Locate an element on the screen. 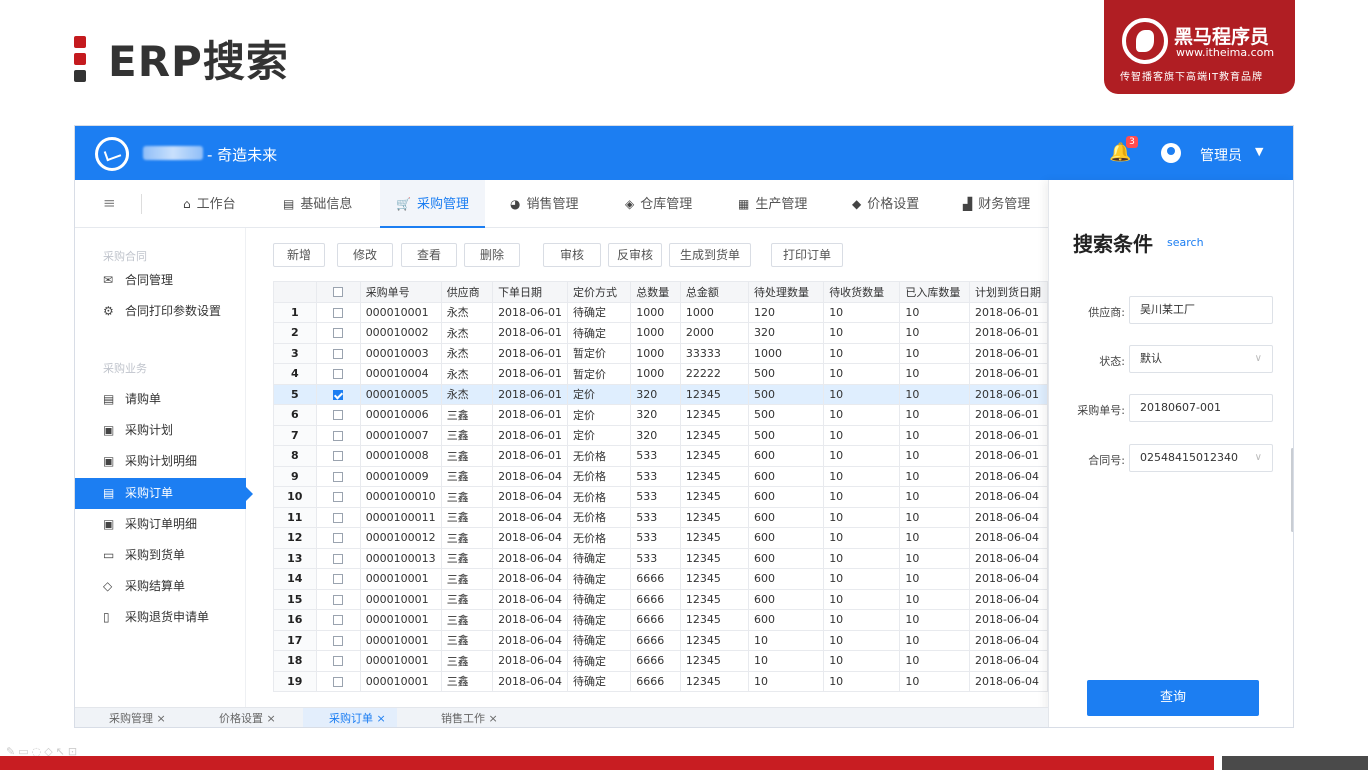  table-cell: 三鑫 is located at coordinates (467, 558).